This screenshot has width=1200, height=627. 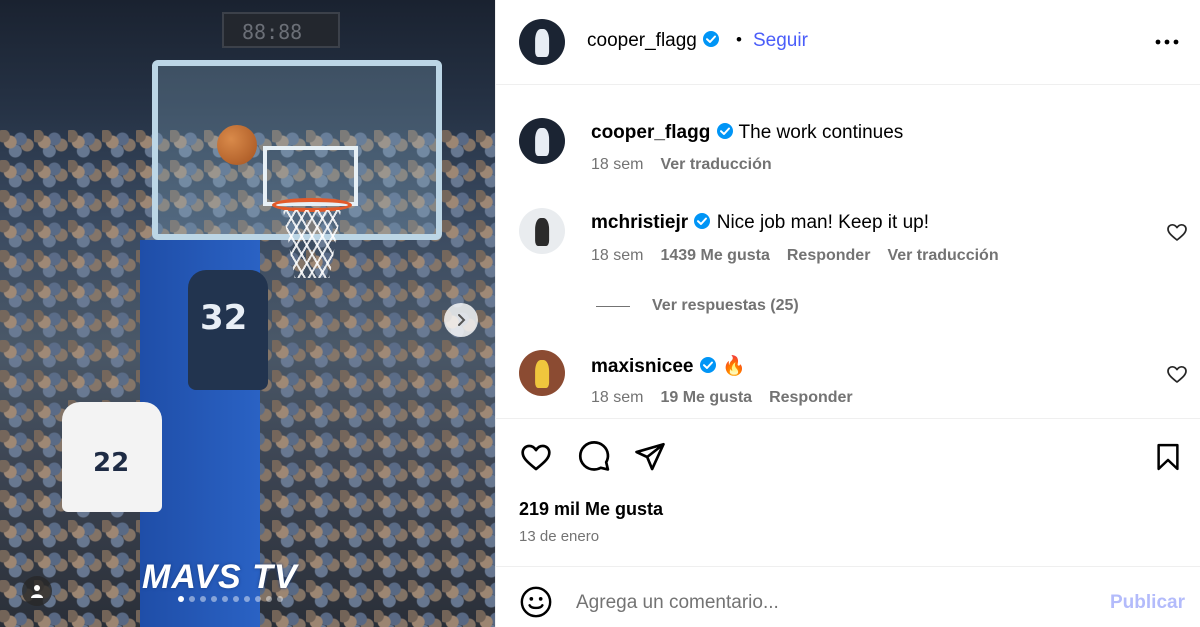 I want to click on comment-input, so click(x=826, y=603).